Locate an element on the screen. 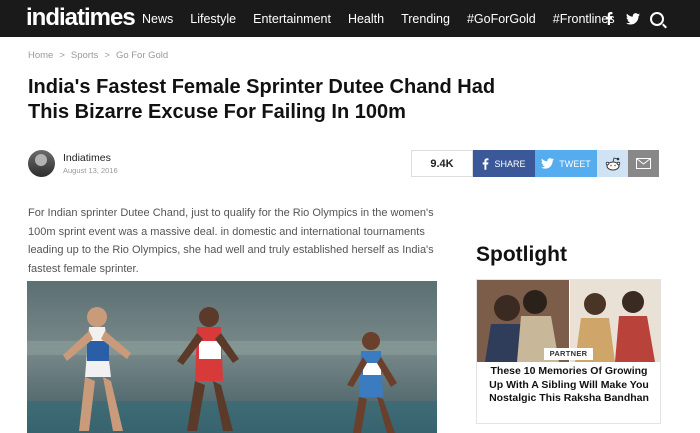 Image resolution: width=700 pixels, height=433 pixels. breadcrumb: Home > Sports > Go For Gold is located at coordinates (98, 55).